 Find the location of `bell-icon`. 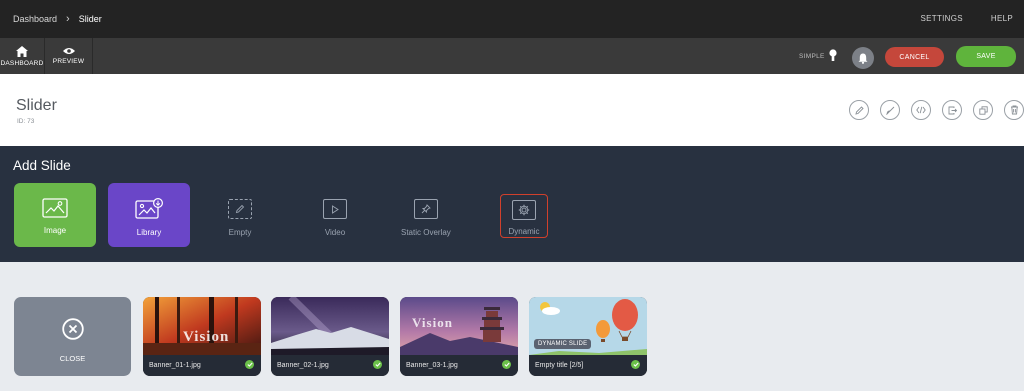

bell-icon is located at coordinates (863, 58).